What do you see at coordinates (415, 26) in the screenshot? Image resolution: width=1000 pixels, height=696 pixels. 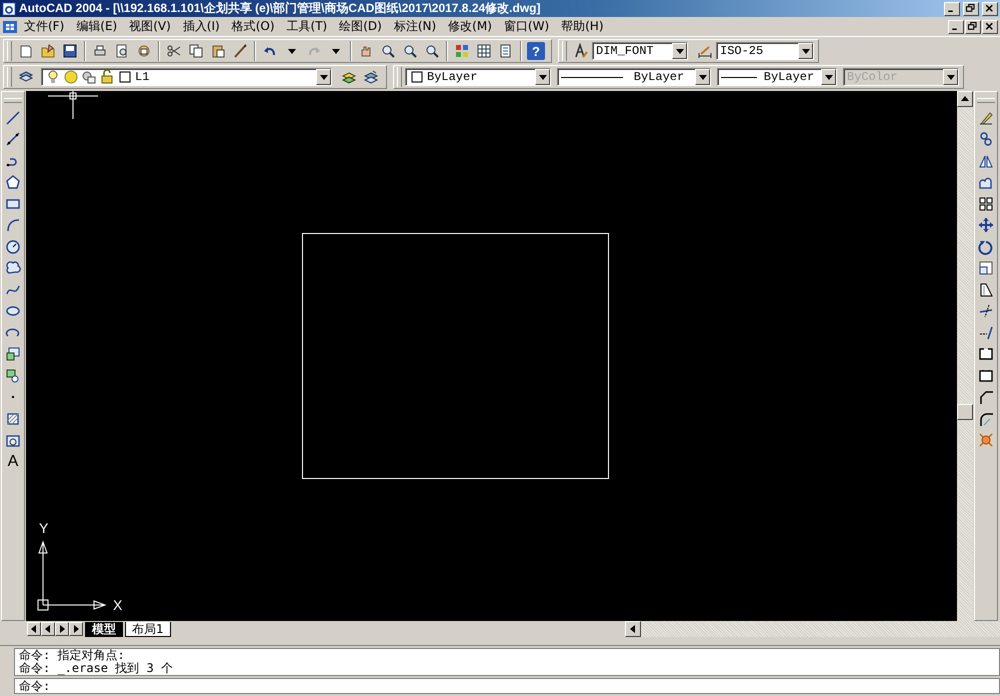 I see `menu-item: 标注(N)` at bounding box center [415, 26].